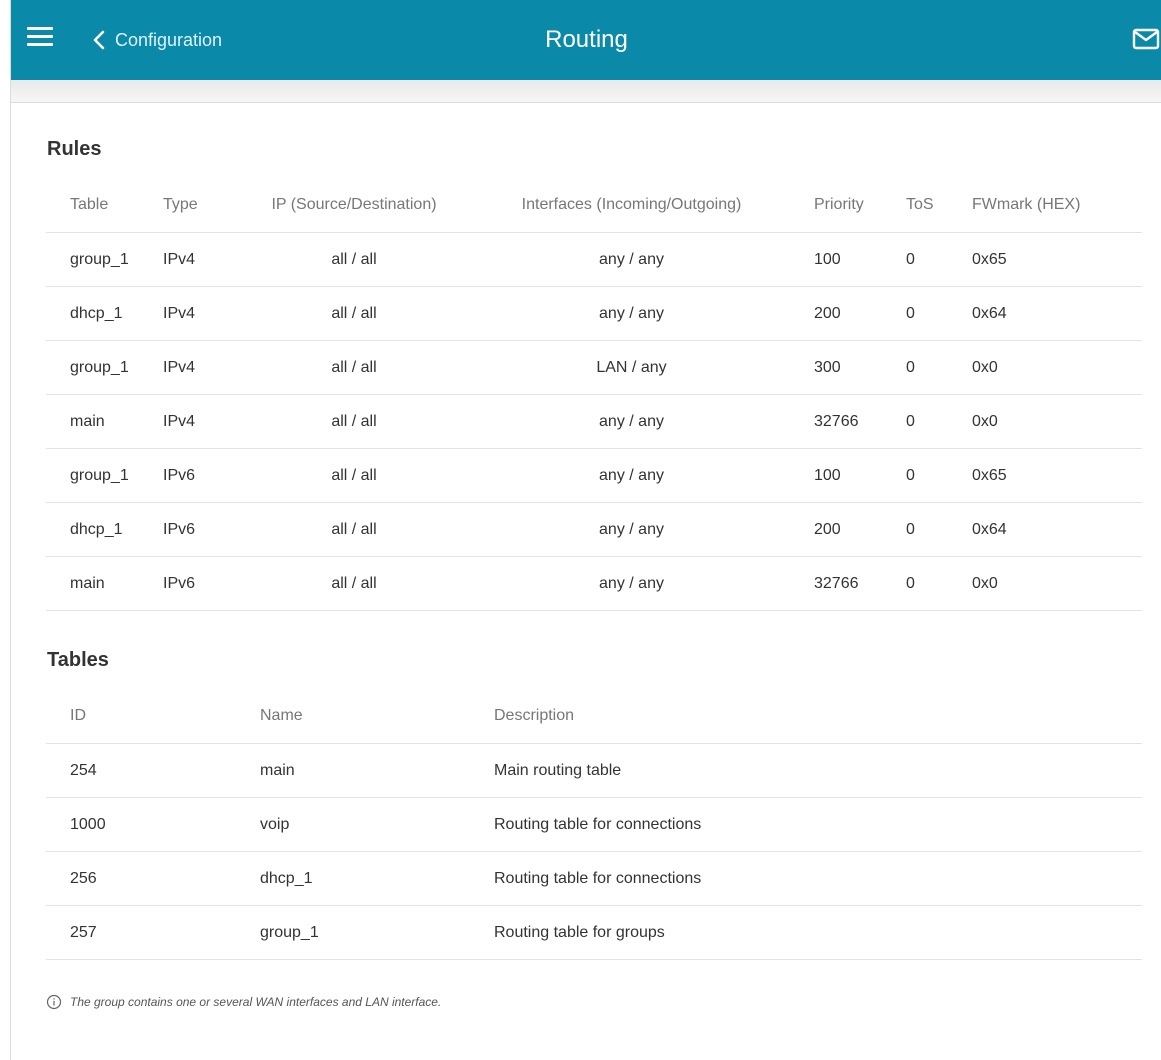  I want to click on table-row: group_1 IPv4 all / all LAN / any 300 0 0x0, so click(594, 367).